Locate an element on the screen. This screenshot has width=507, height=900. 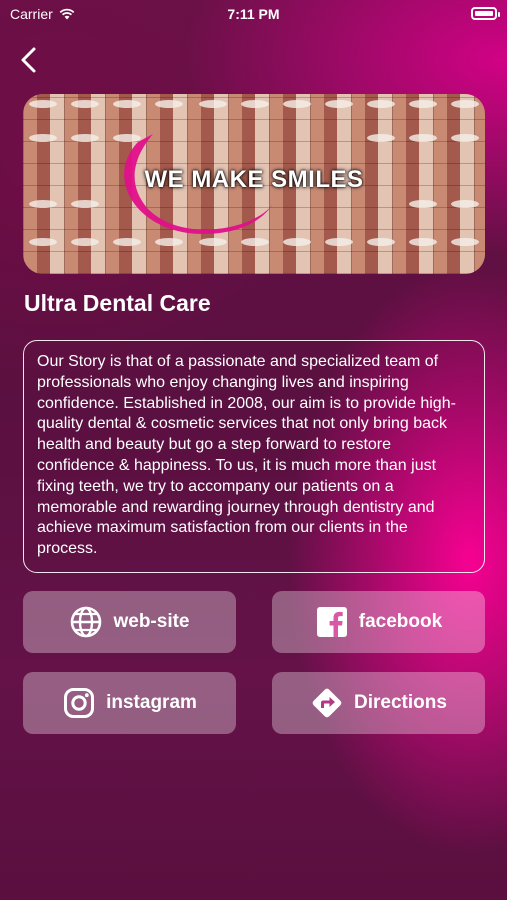
instagram-icon is located at coordinates (79, 703).